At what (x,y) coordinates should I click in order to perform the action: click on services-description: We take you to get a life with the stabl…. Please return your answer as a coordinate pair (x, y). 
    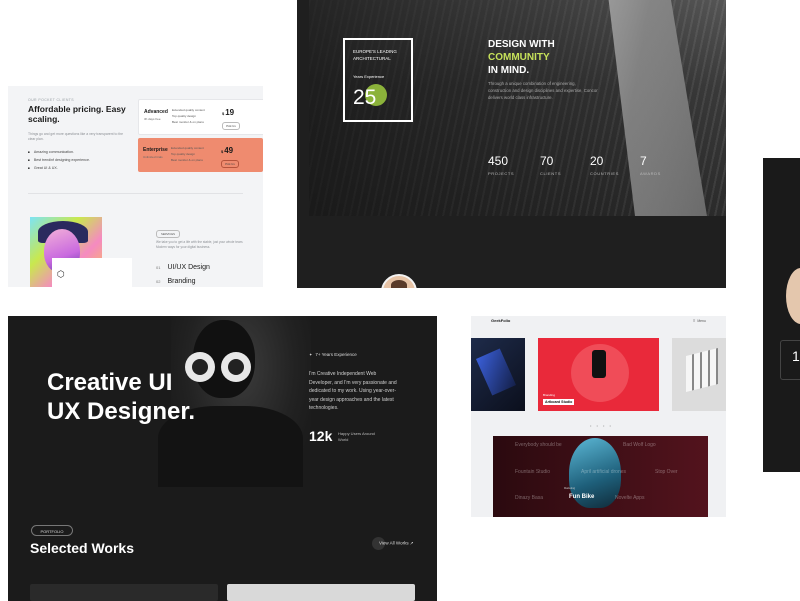
    Looking at the image, I should click on (200, 244).